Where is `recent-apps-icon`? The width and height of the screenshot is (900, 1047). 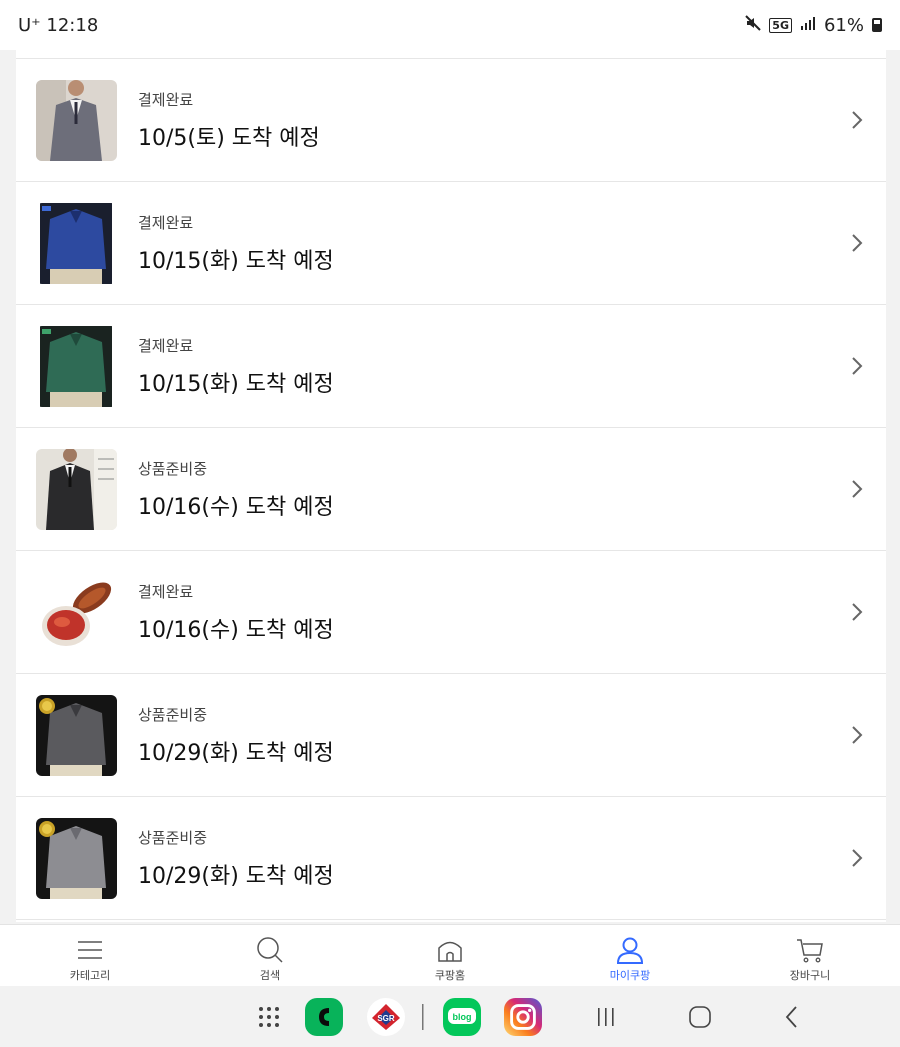 recent-apps-icon is located at coordinates (606, 1017).